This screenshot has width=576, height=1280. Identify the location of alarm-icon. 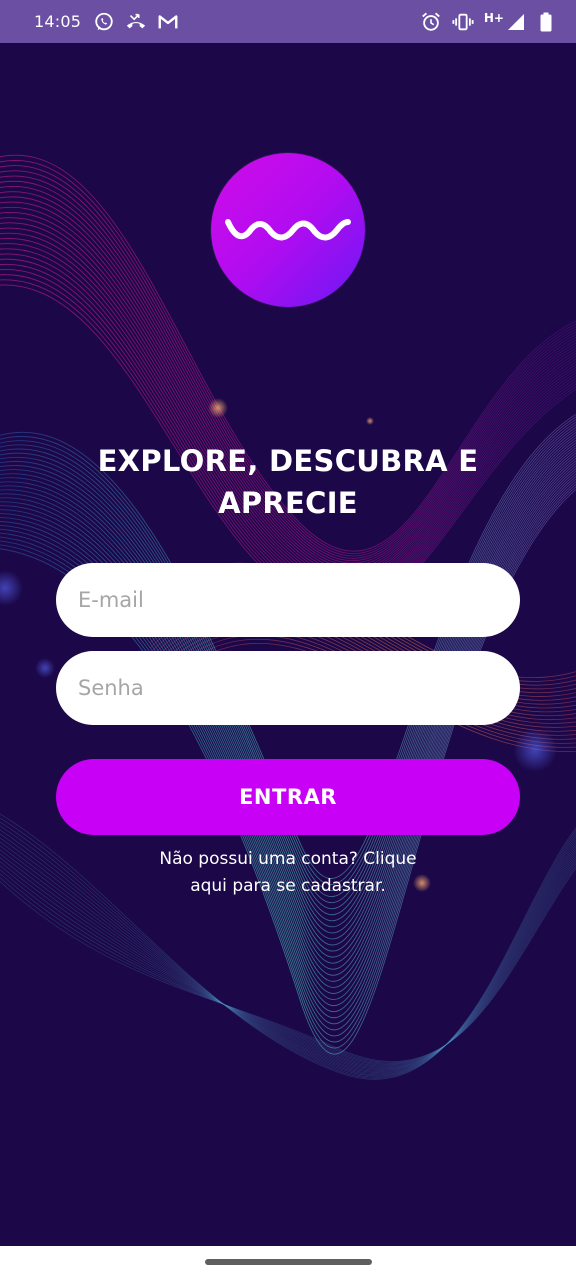
(431, 22).